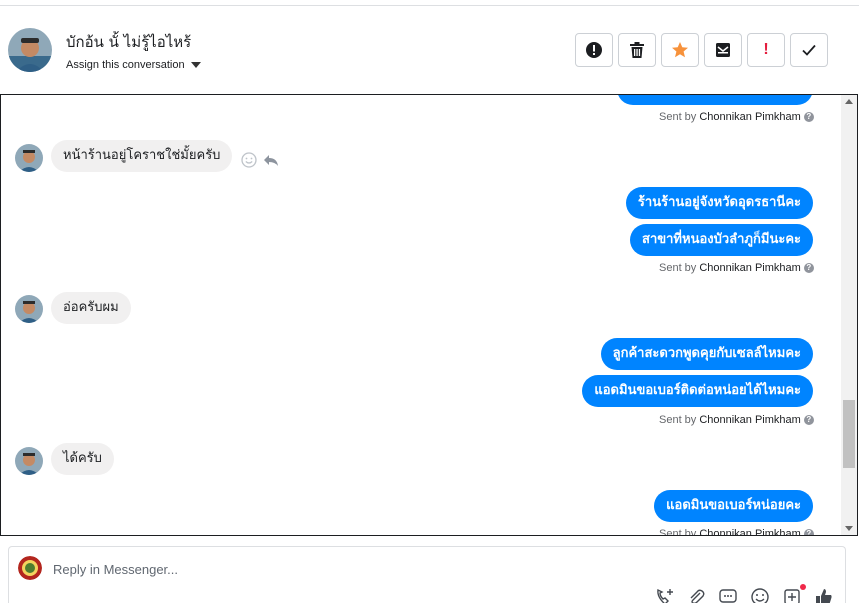 The image size is (859, 603). I want to click on create-order-button, so click(794, 593).